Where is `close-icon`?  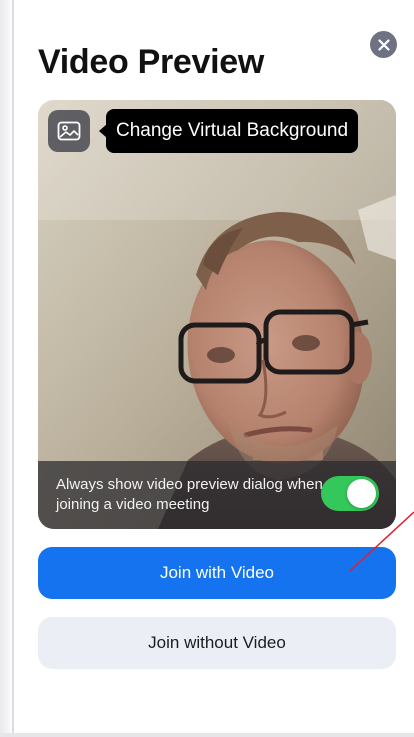 close-icon is located at coordinates (383, 44).